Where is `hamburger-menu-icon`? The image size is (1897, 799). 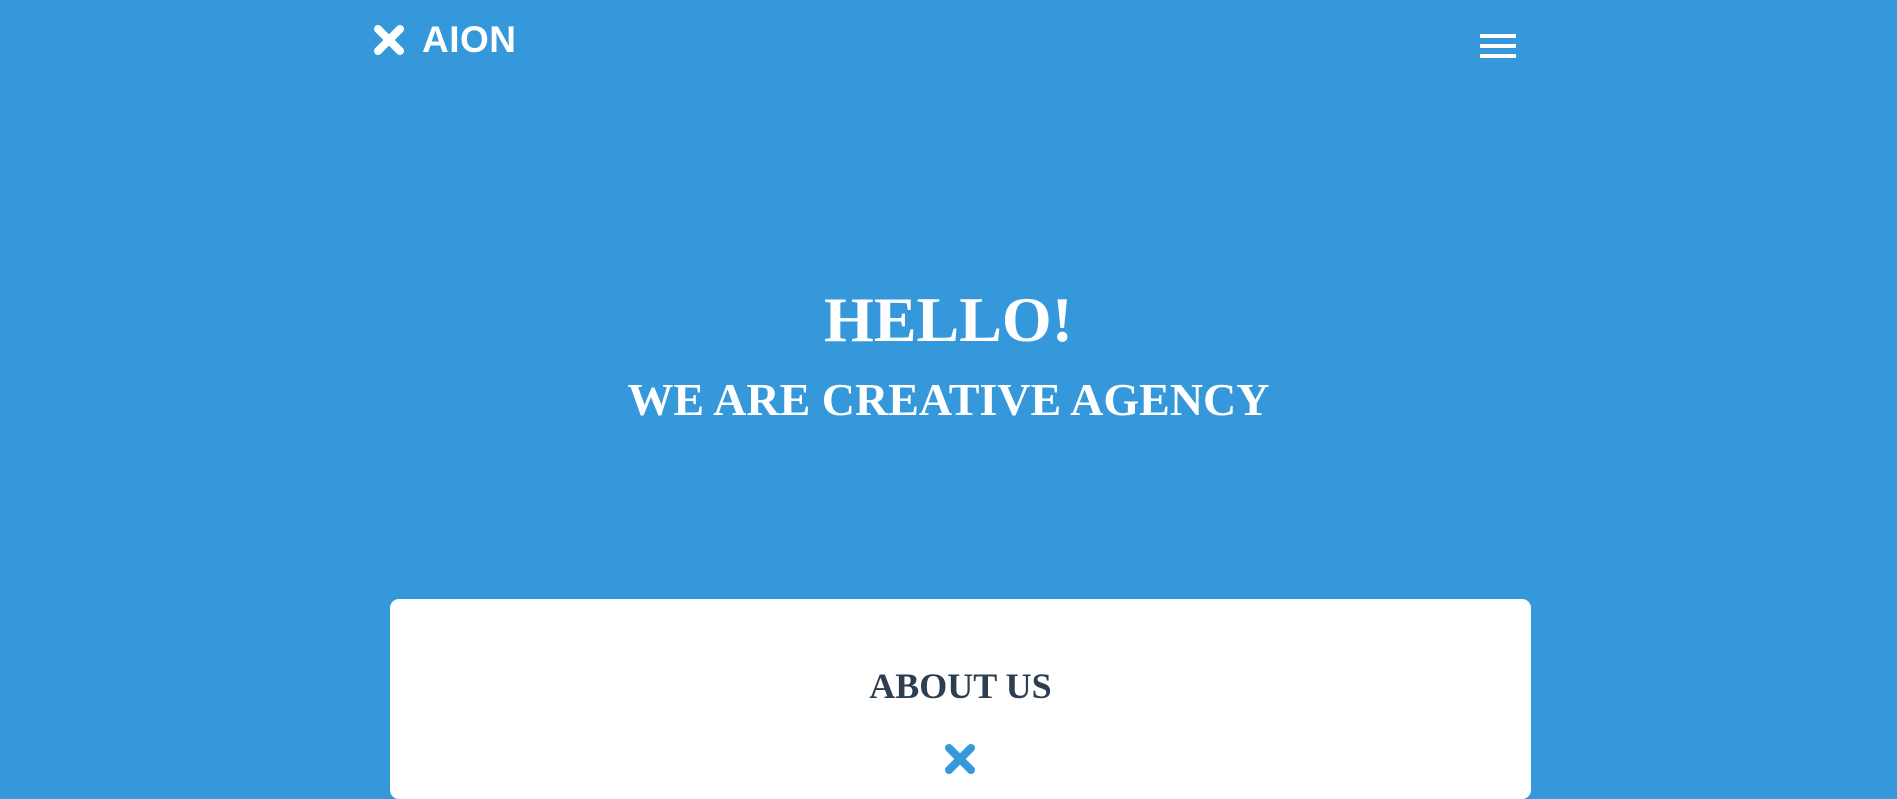 hamburger-menu-icon is located at coordinates (1498, 46).